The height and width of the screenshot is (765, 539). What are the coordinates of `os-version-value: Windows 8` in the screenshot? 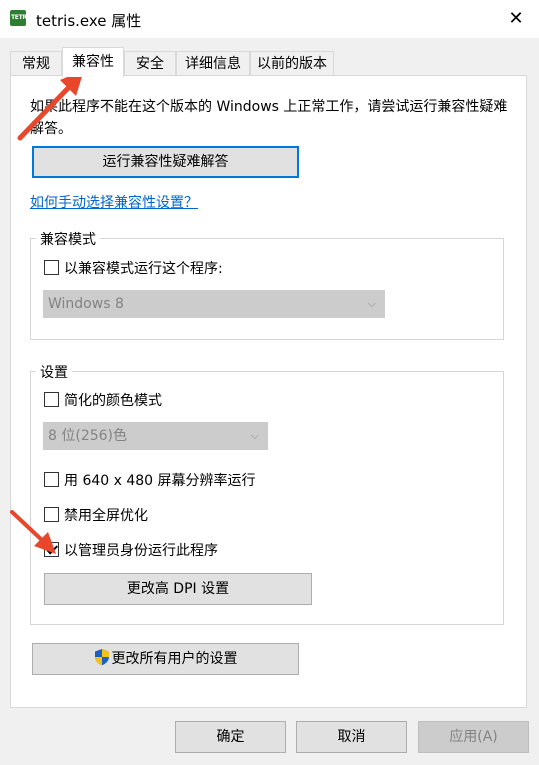 It's located at (86, 304).